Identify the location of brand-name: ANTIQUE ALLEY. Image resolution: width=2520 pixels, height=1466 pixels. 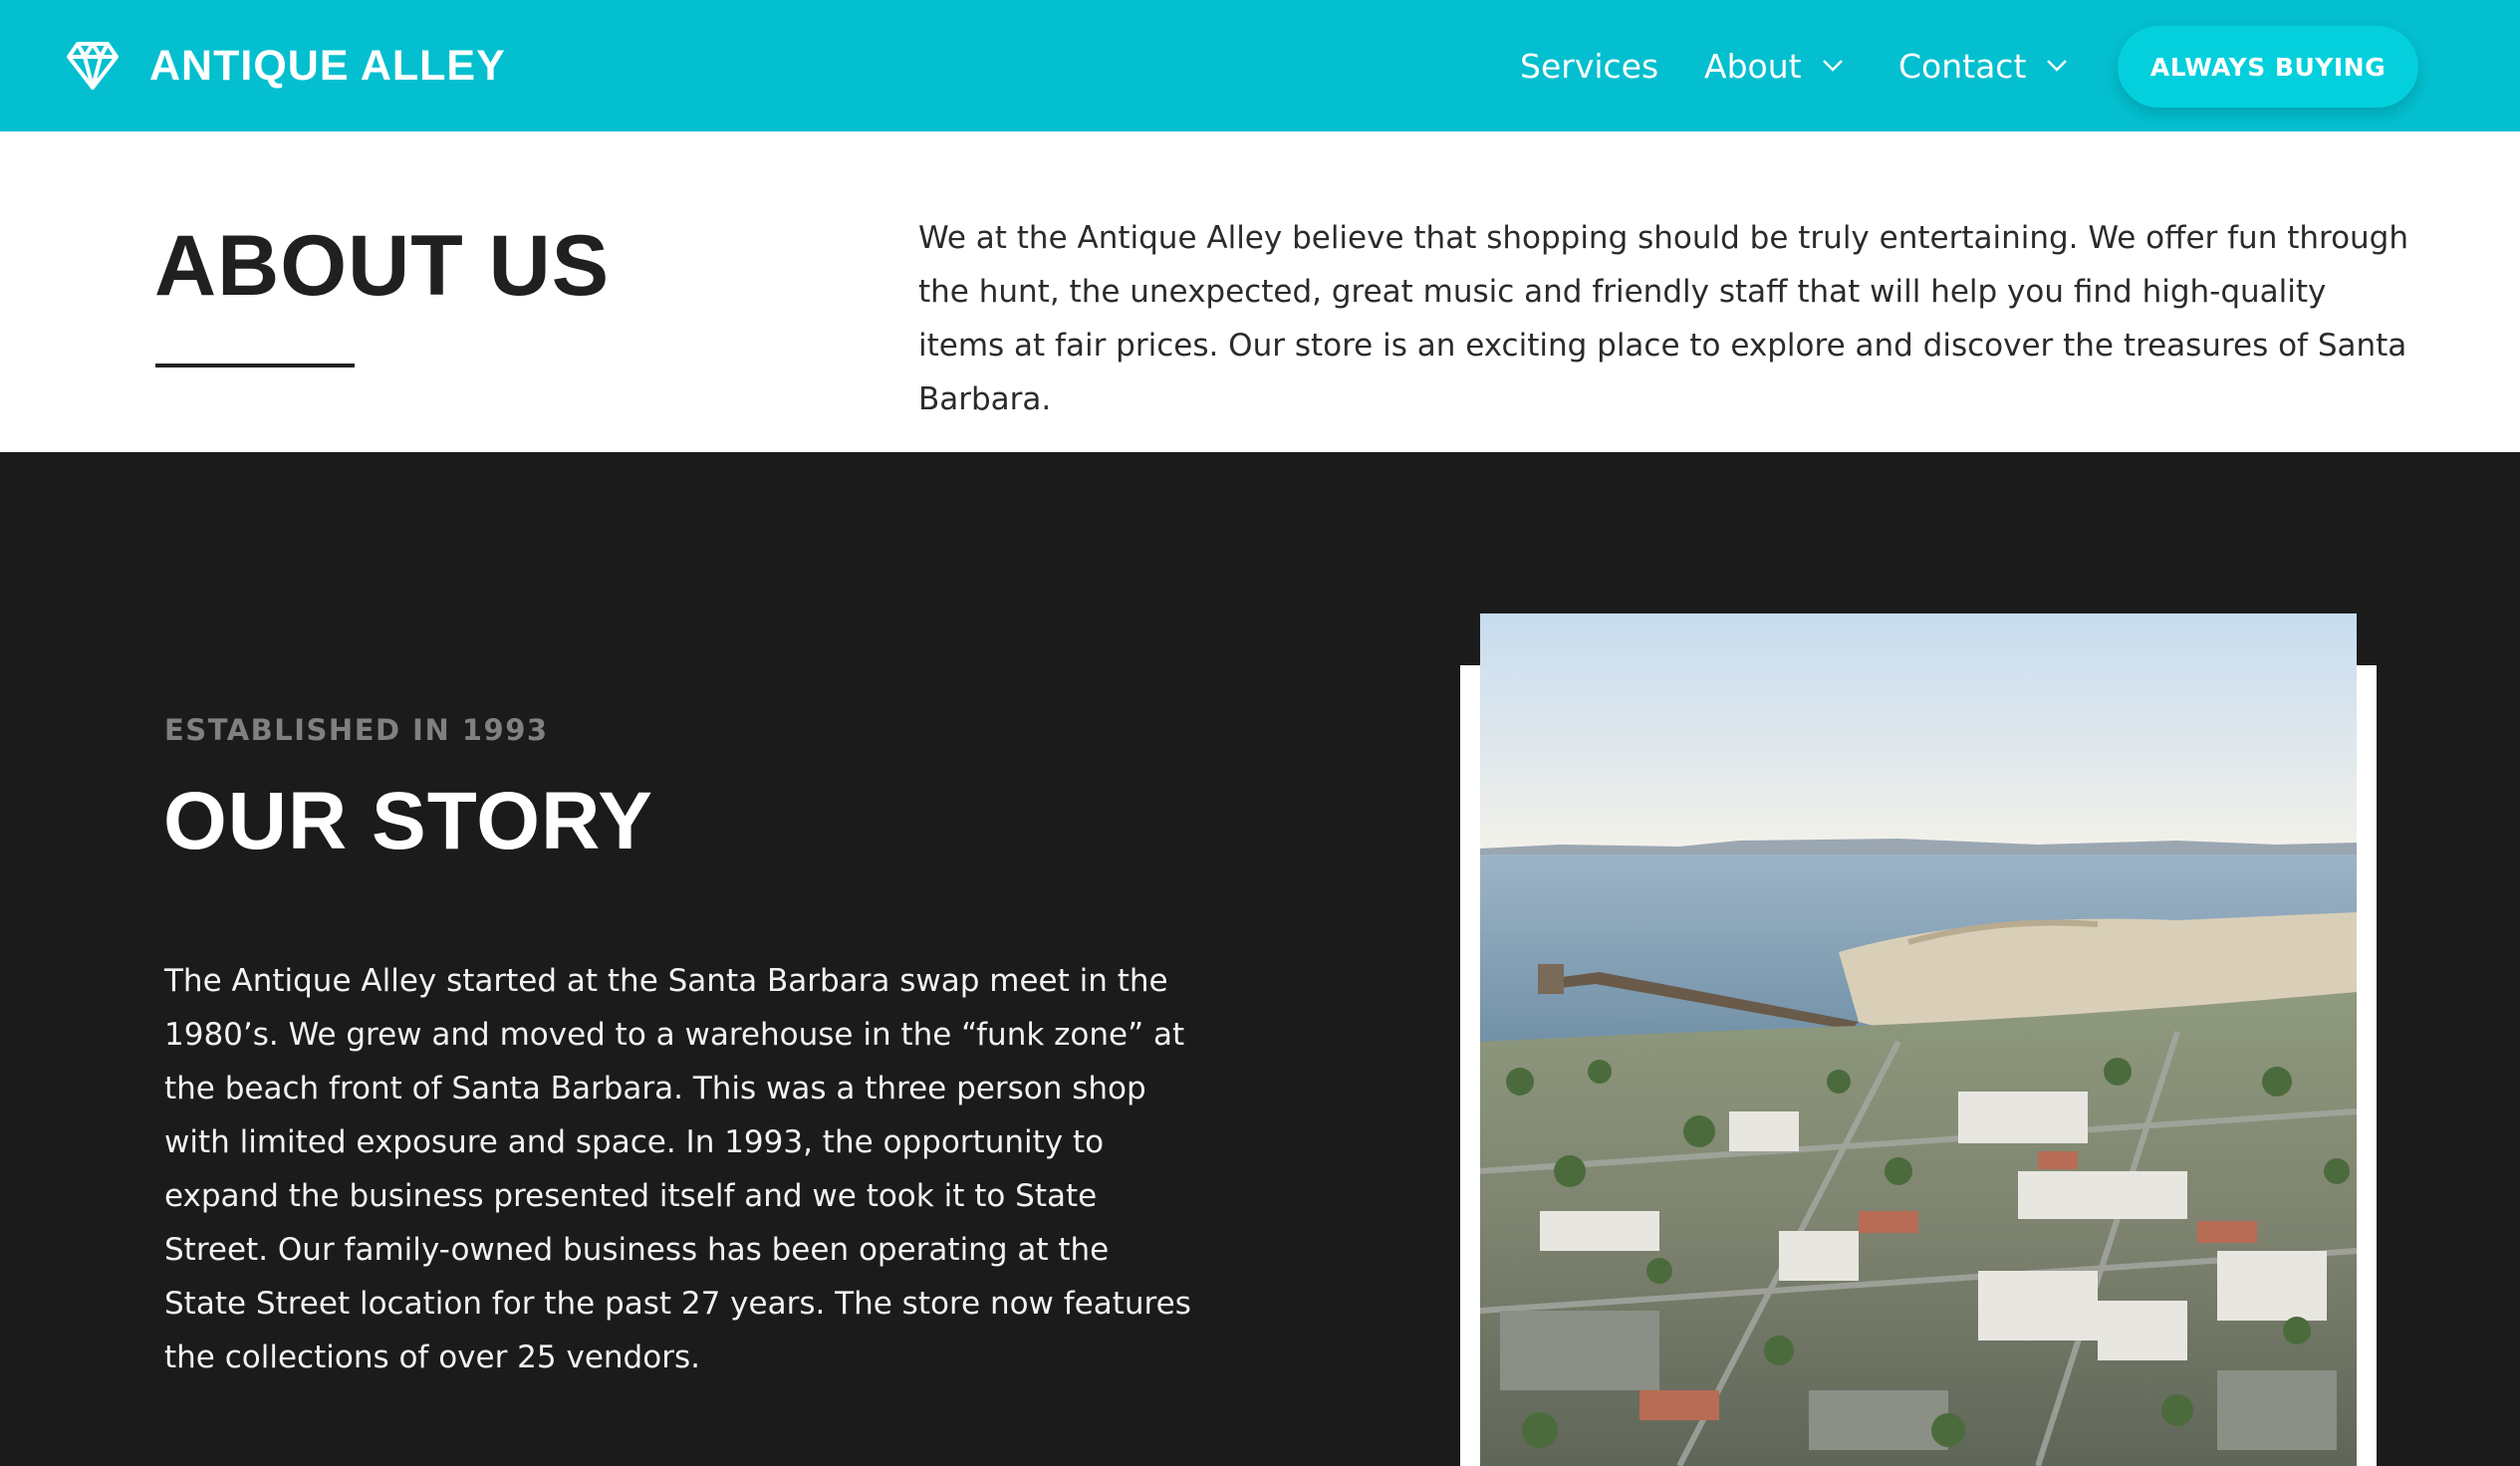
(327, 65).